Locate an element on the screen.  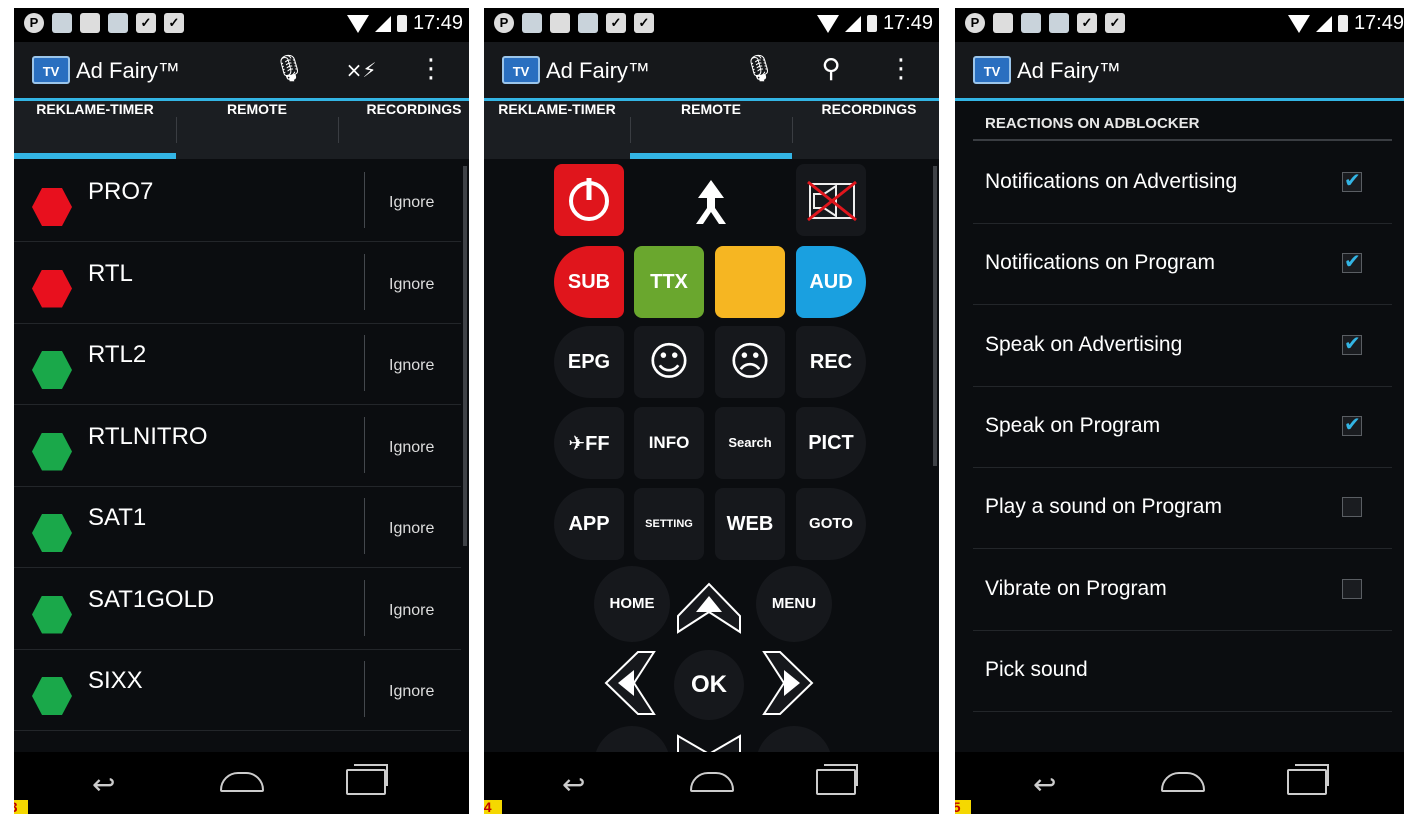
channel-status-icon is located at coordinates (52, 614).